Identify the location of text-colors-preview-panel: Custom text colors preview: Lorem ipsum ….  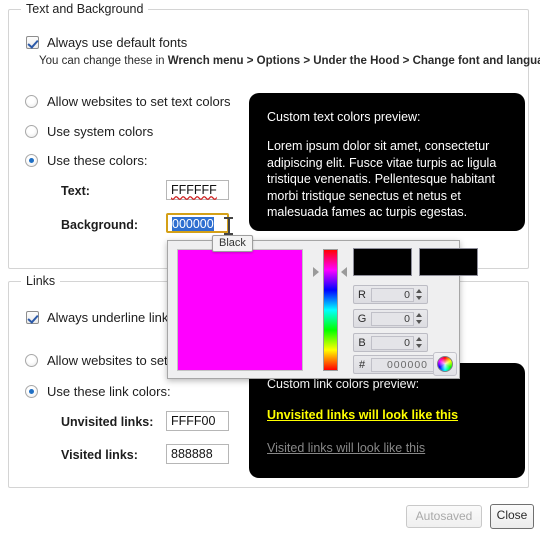
(387, 162).